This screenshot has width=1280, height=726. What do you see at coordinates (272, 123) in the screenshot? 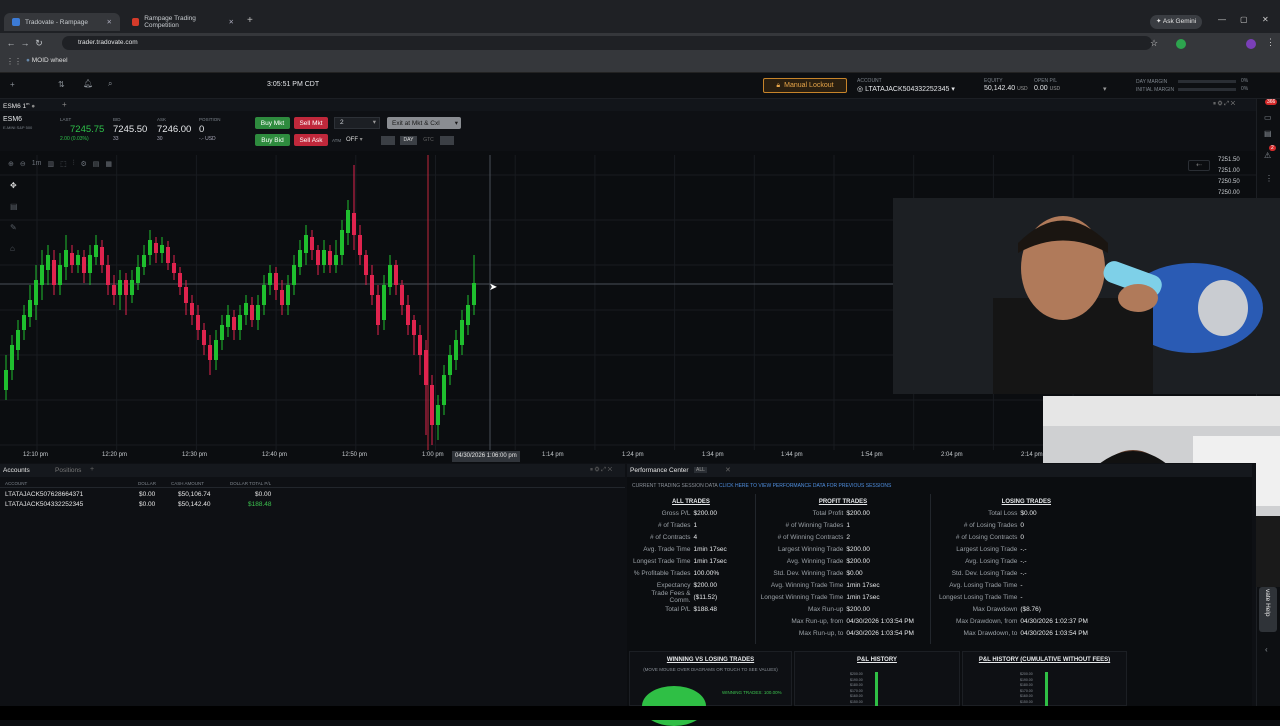
I see `buy-market-button: Buy Mkt` at bounding box center [272, 123].